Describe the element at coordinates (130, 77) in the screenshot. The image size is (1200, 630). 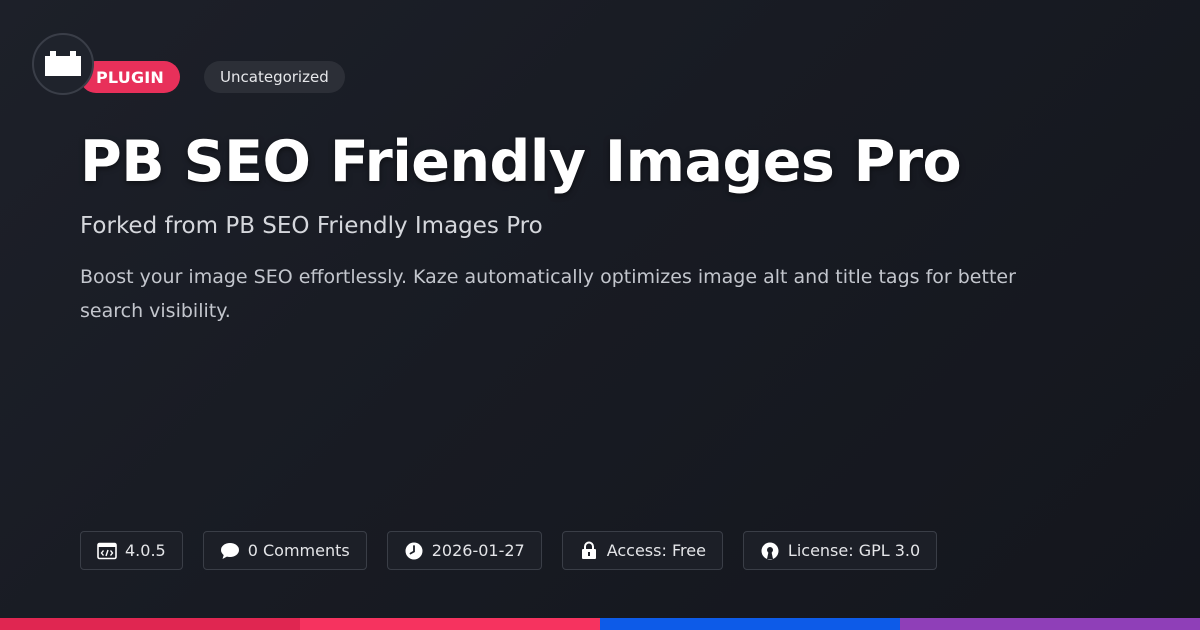
I see `plugin-badge: PLUGIN` at that location.